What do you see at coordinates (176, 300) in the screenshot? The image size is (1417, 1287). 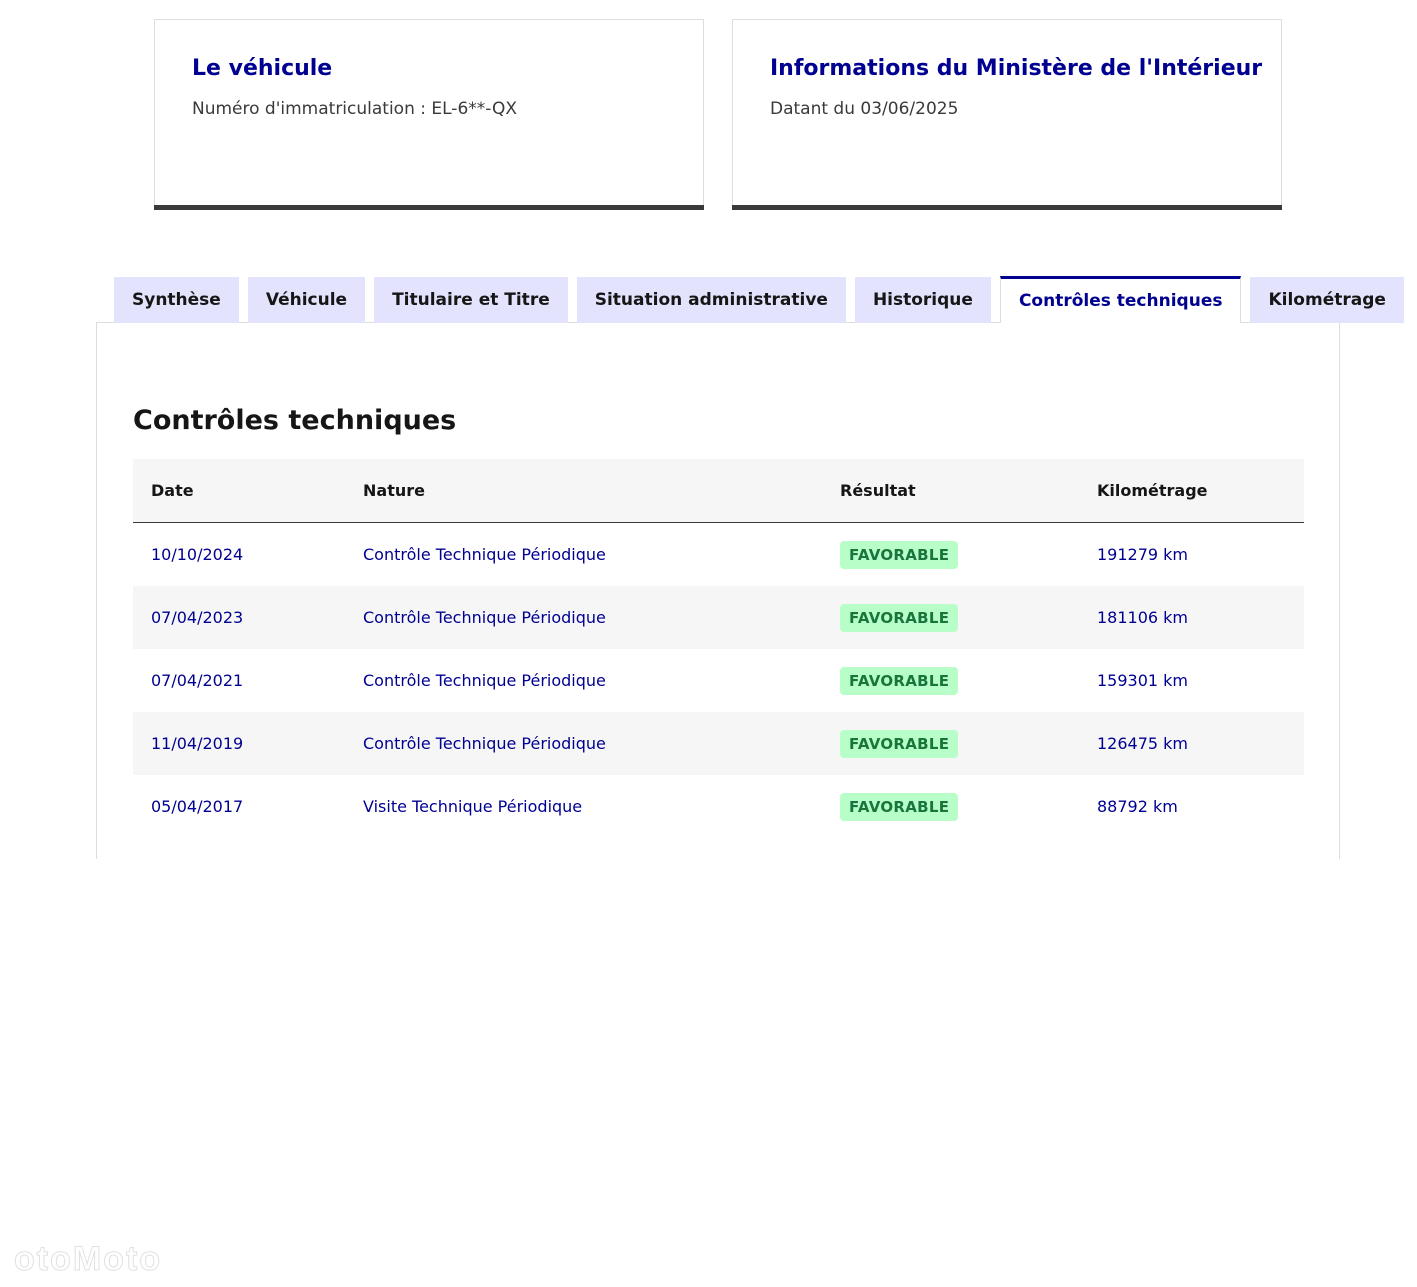 I see `tab-synthese: Synthèse` at bounding box center [176, 300].